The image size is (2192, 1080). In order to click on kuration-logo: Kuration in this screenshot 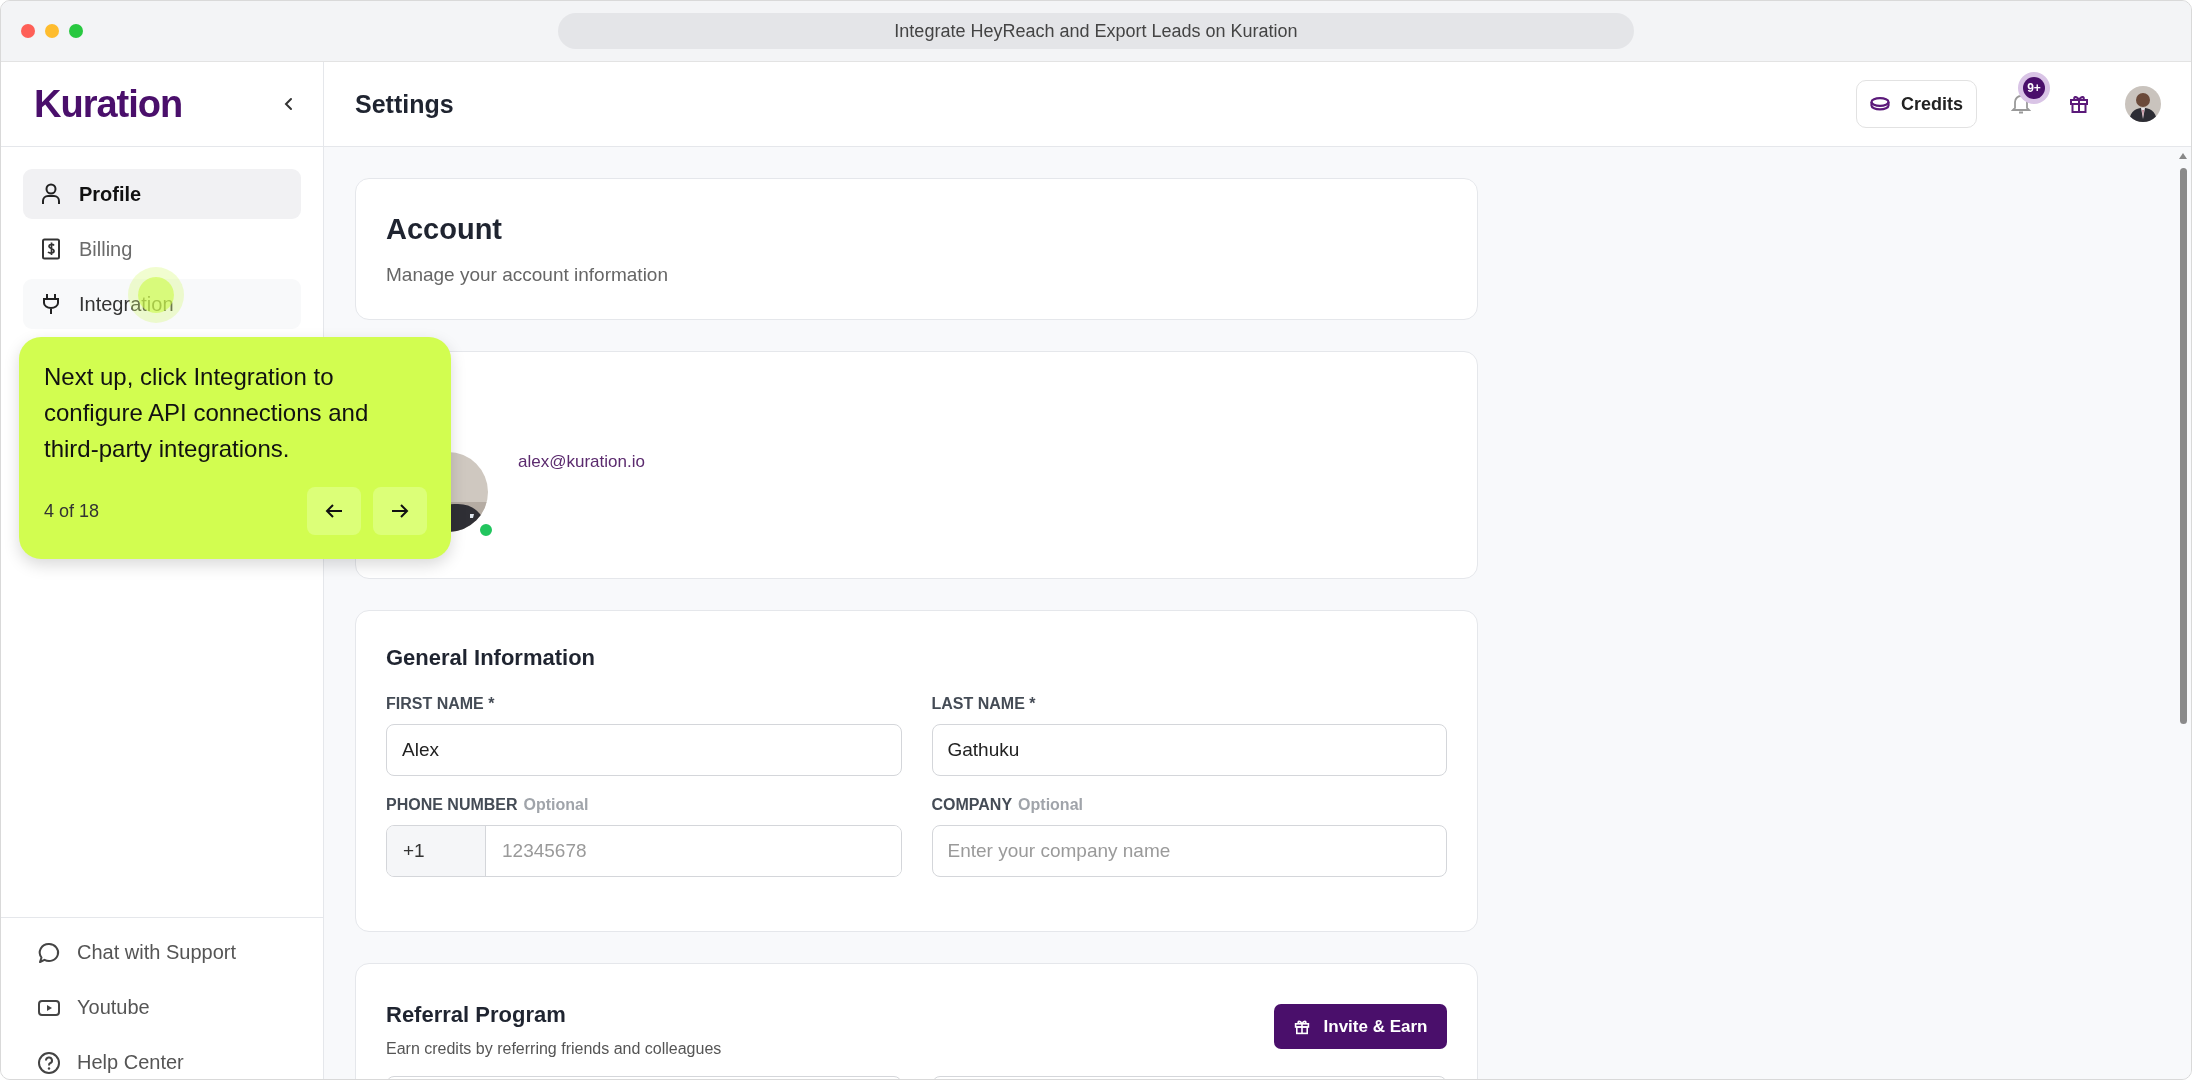, I will do `click(108, 104)`.